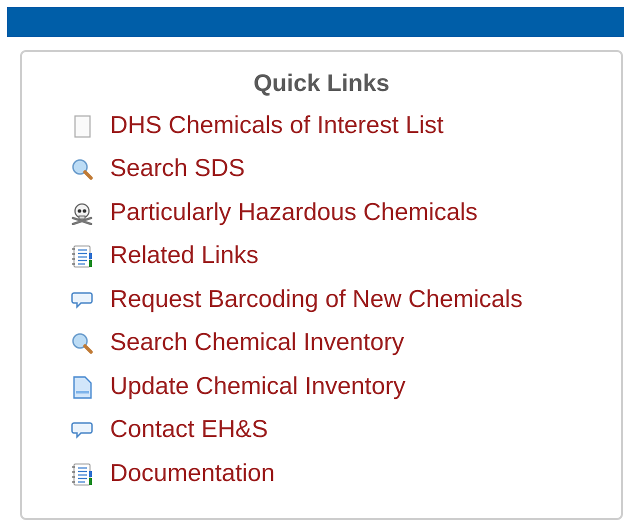  What do you see at coordinates (294, 213) in the screenshot?
I see `quick-link: Particularly Hazardous Chemicals` at bounding box center [294, 213].